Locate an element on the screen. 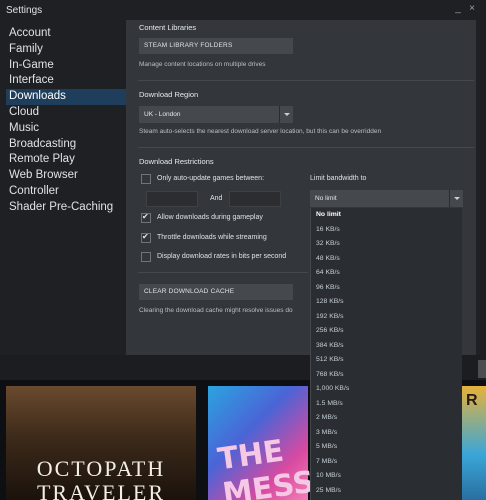 The height and width of the screenshot is (500, 486). bandwidth-option: No limit is located at coordinates (386, 215).